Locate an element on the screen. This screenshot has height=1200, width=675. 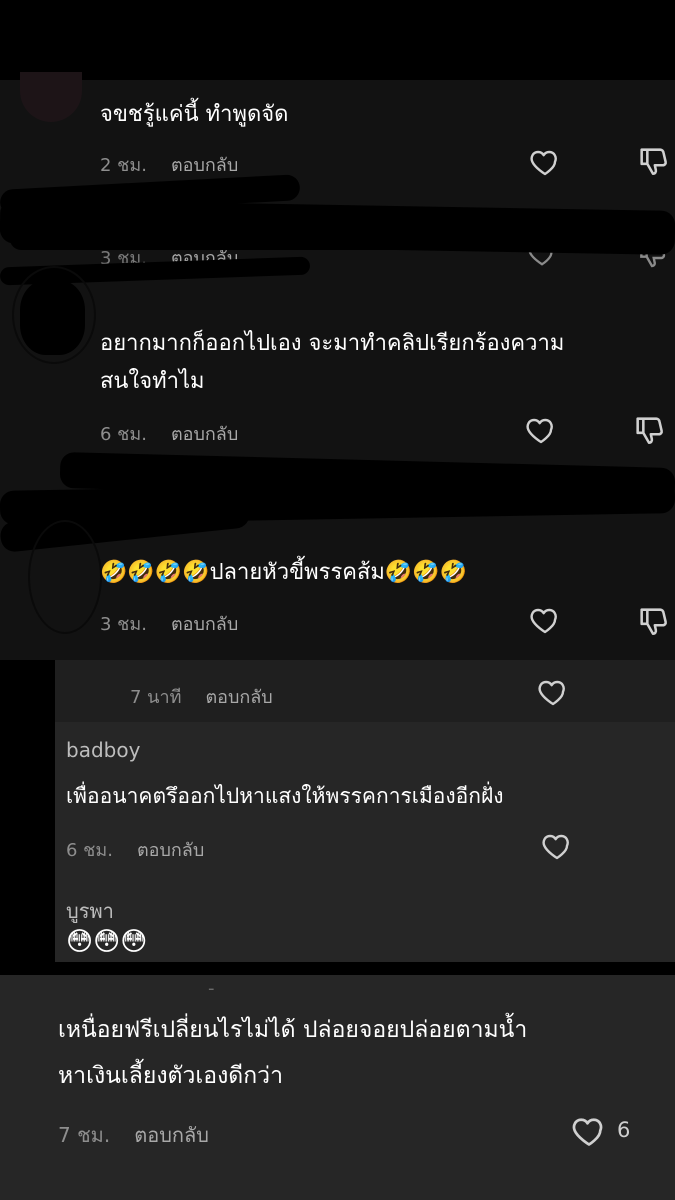
top-band is located at coordinates (337, 40).